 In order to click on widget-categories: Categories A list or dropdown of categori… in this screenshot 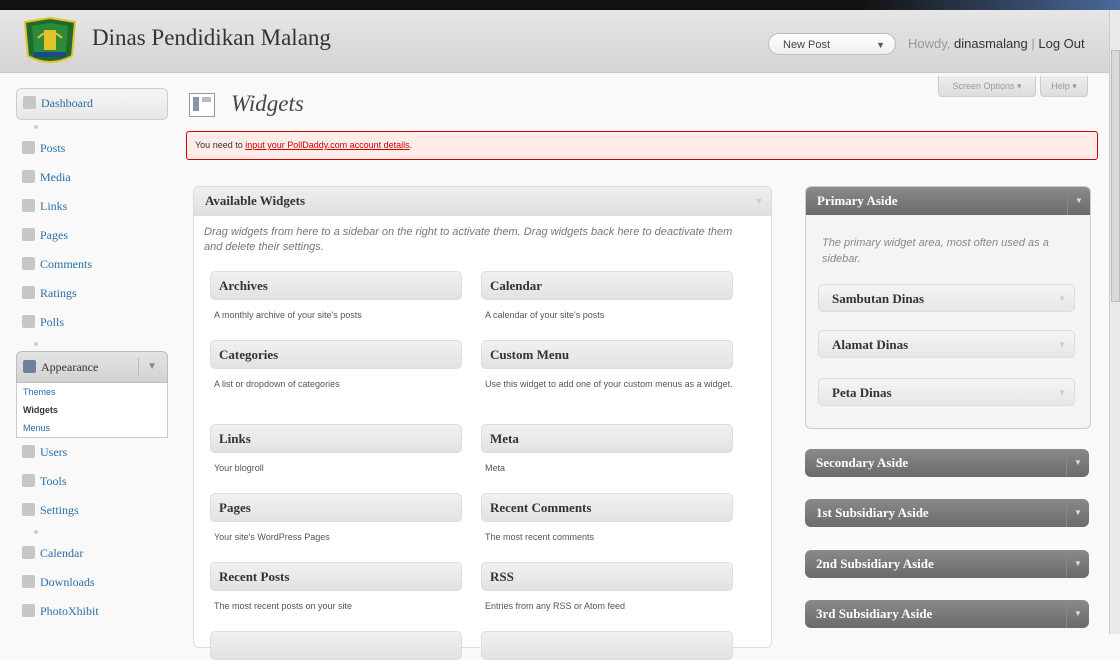, I will do `click(336, 365)`.